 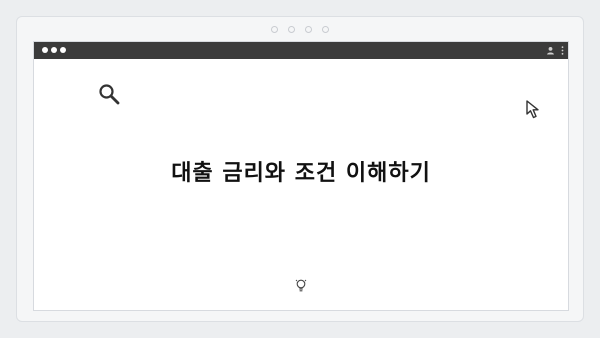 What do you see at coordinates (109, 94) in the screenshot?
I see `search-icon` at bounding box center [109, 94].